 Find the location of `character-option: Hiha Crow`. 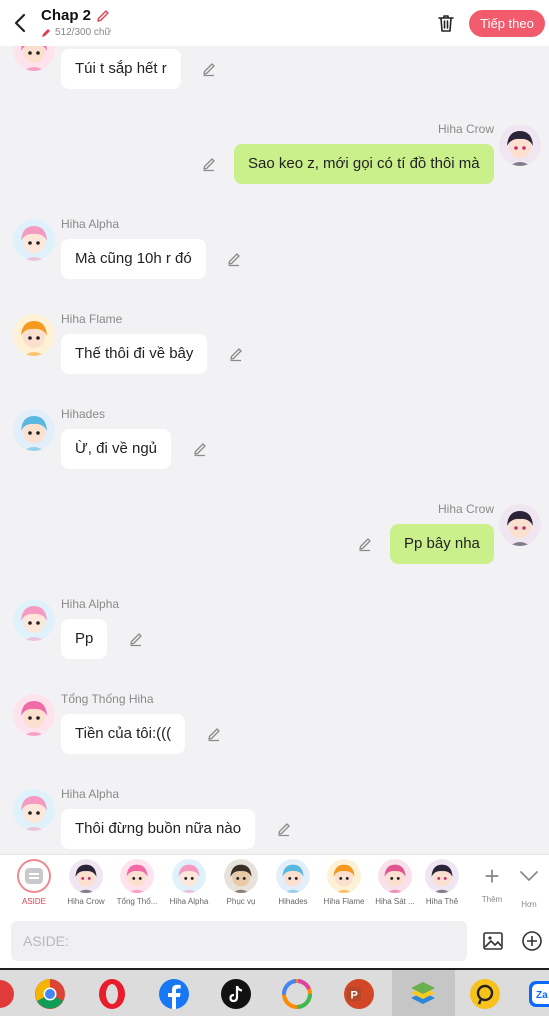

character-option: Hiha Crow is located at coordinates (86, 882).